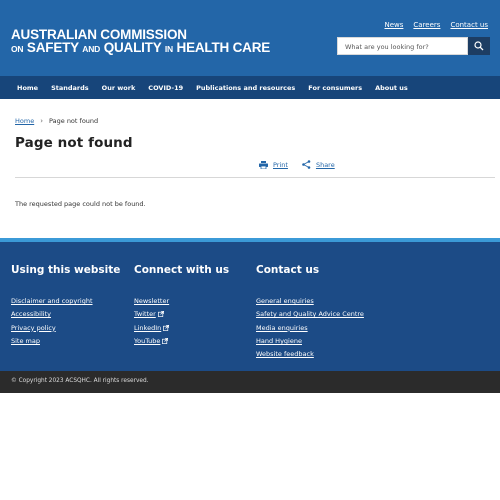 Image resolution: width=500 pixels, height=500 pixels. I want to click on top-link-contact: Contact us, so click(469, 25).